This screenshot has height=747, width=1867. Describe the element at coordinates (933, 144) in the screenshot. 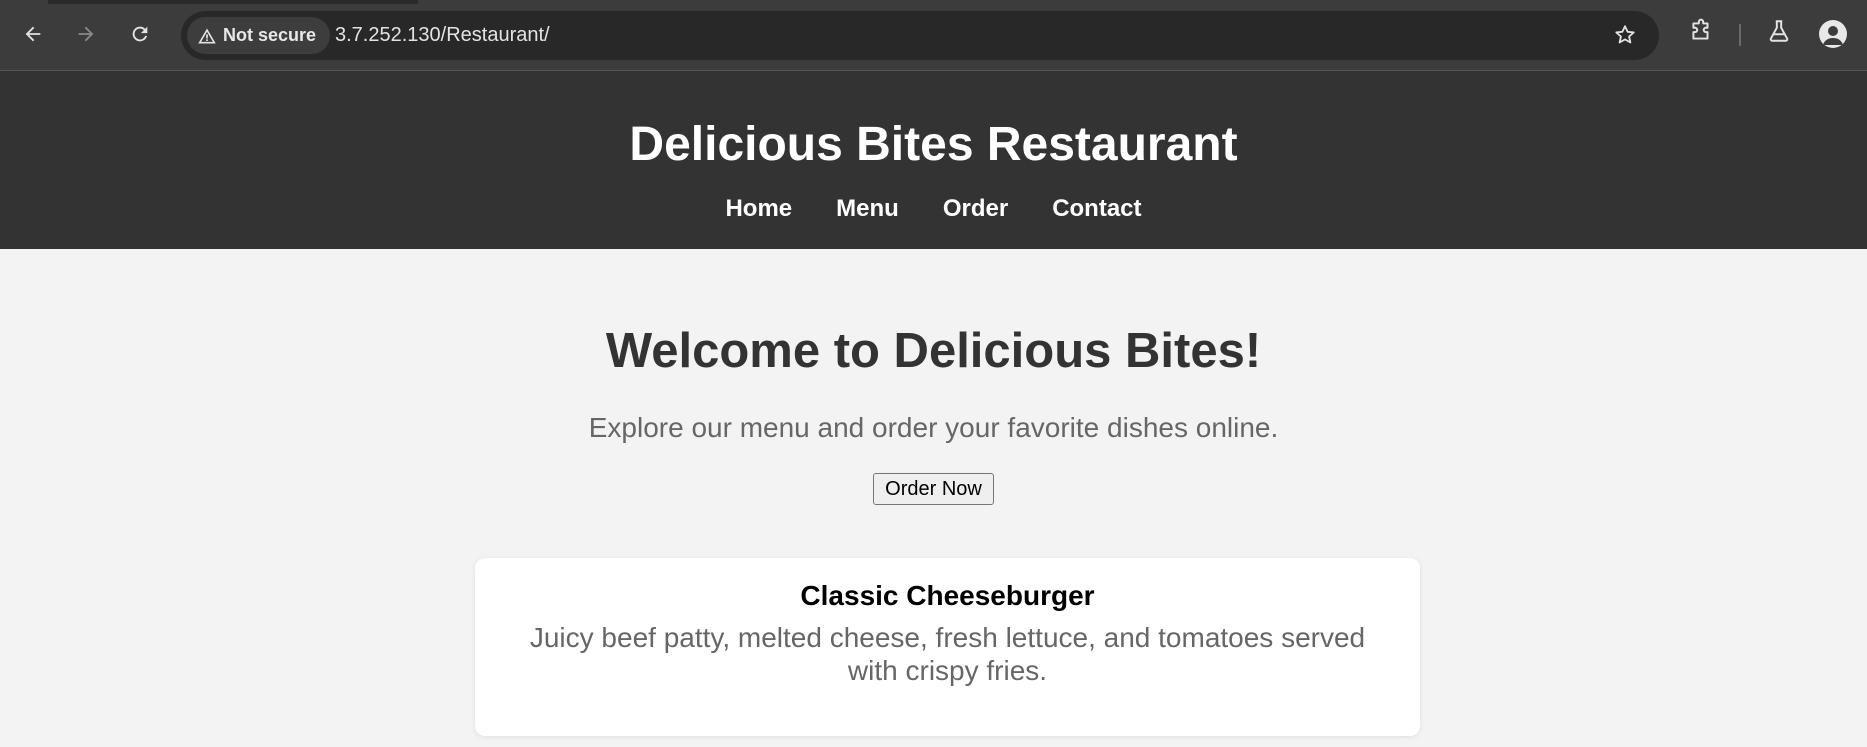

I see `site-title: Delicious Bites Restaurant` at that location.